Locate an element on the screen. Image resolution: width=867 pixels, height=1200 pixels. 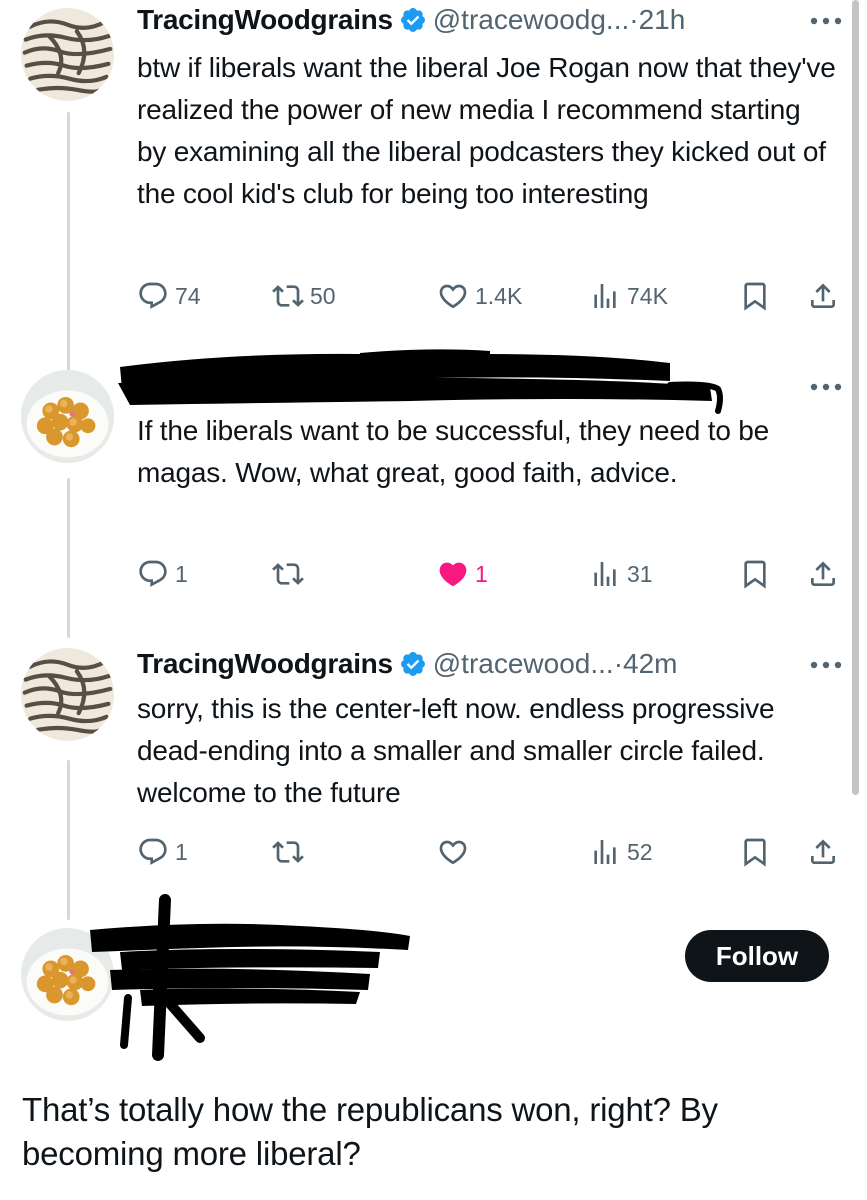
views-button: 52 is located at coordinates (621, 852).